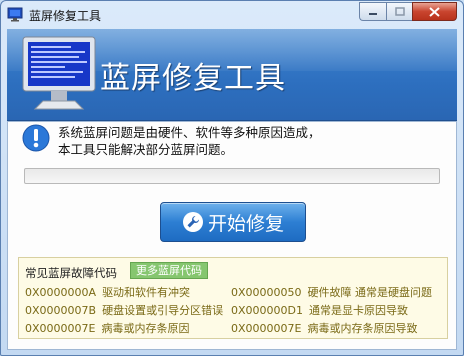 This screenshot has width=464, height=356. Describe the element at coordinates (15, 14) in the screenshot. I see `monitor-icon` at that location.